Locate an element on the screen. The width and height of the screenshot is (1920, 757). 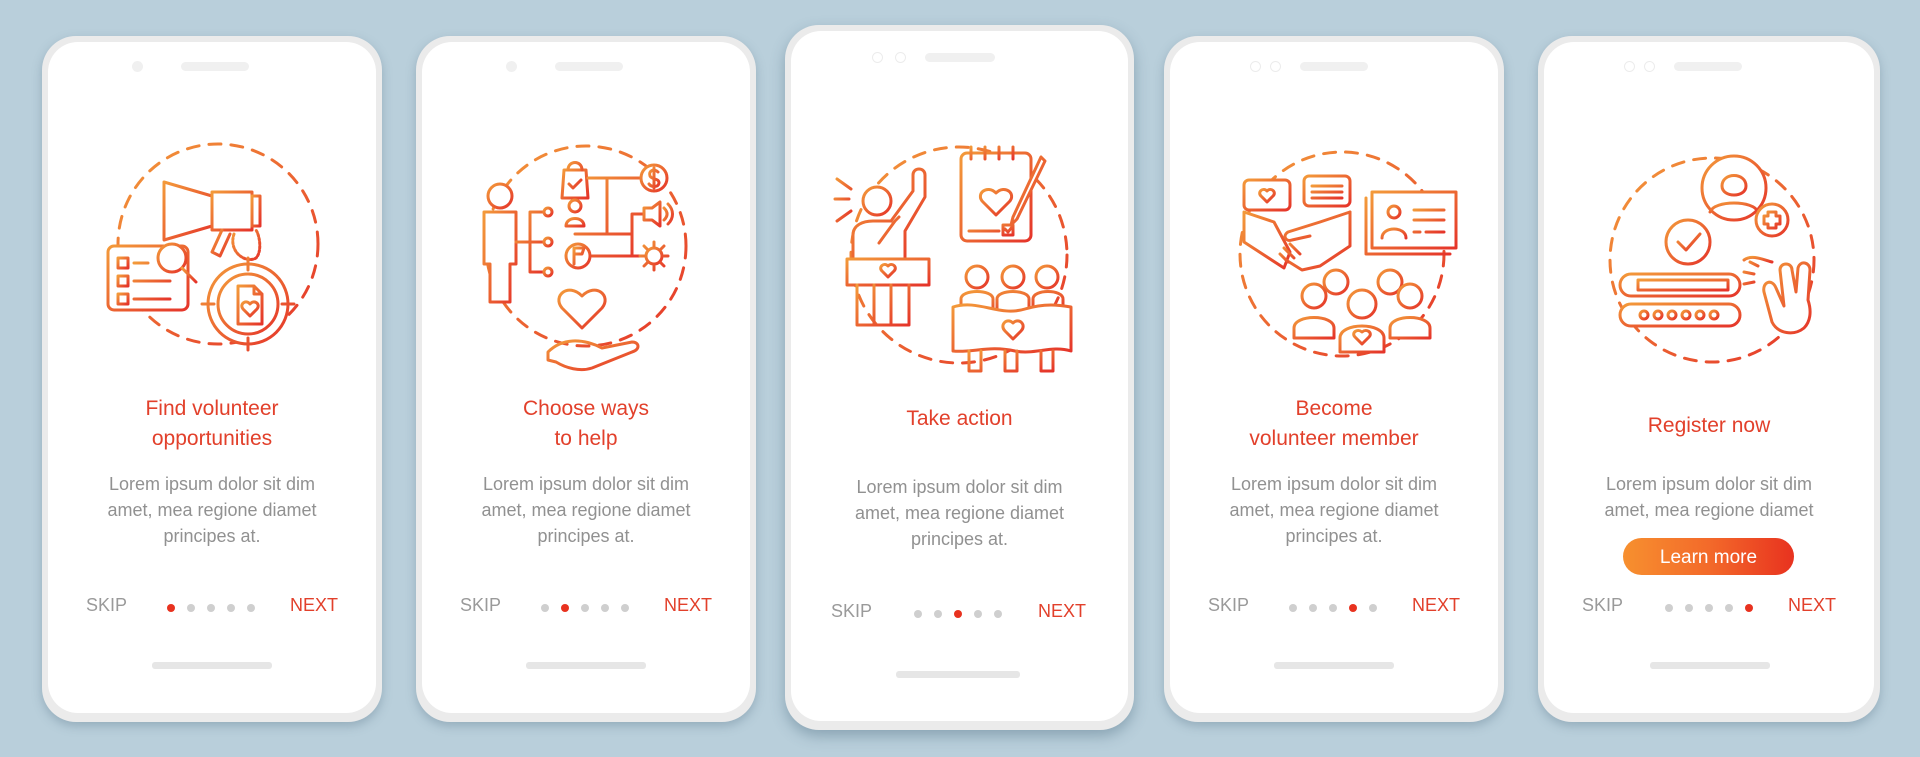
title-line: volunteer member is located at coordinates (1334, 438).